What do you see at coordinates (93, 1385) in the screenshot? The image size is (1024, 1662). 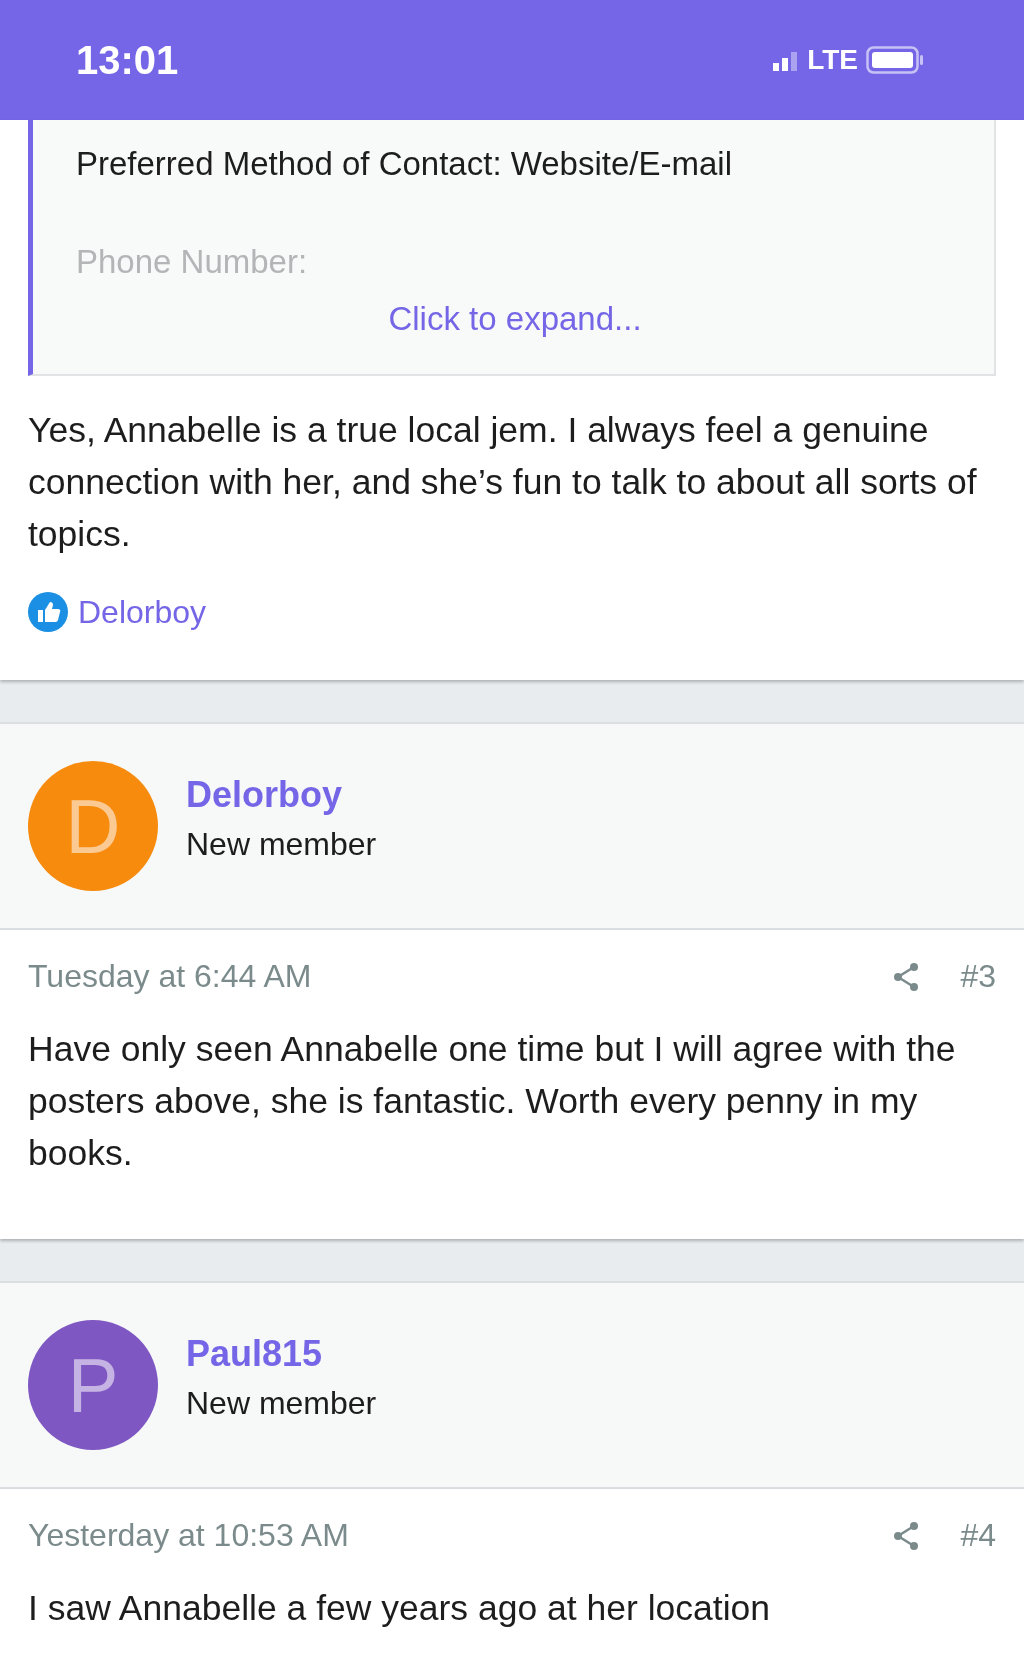 I see `avatar: P` at bounding box center [93, 1385].